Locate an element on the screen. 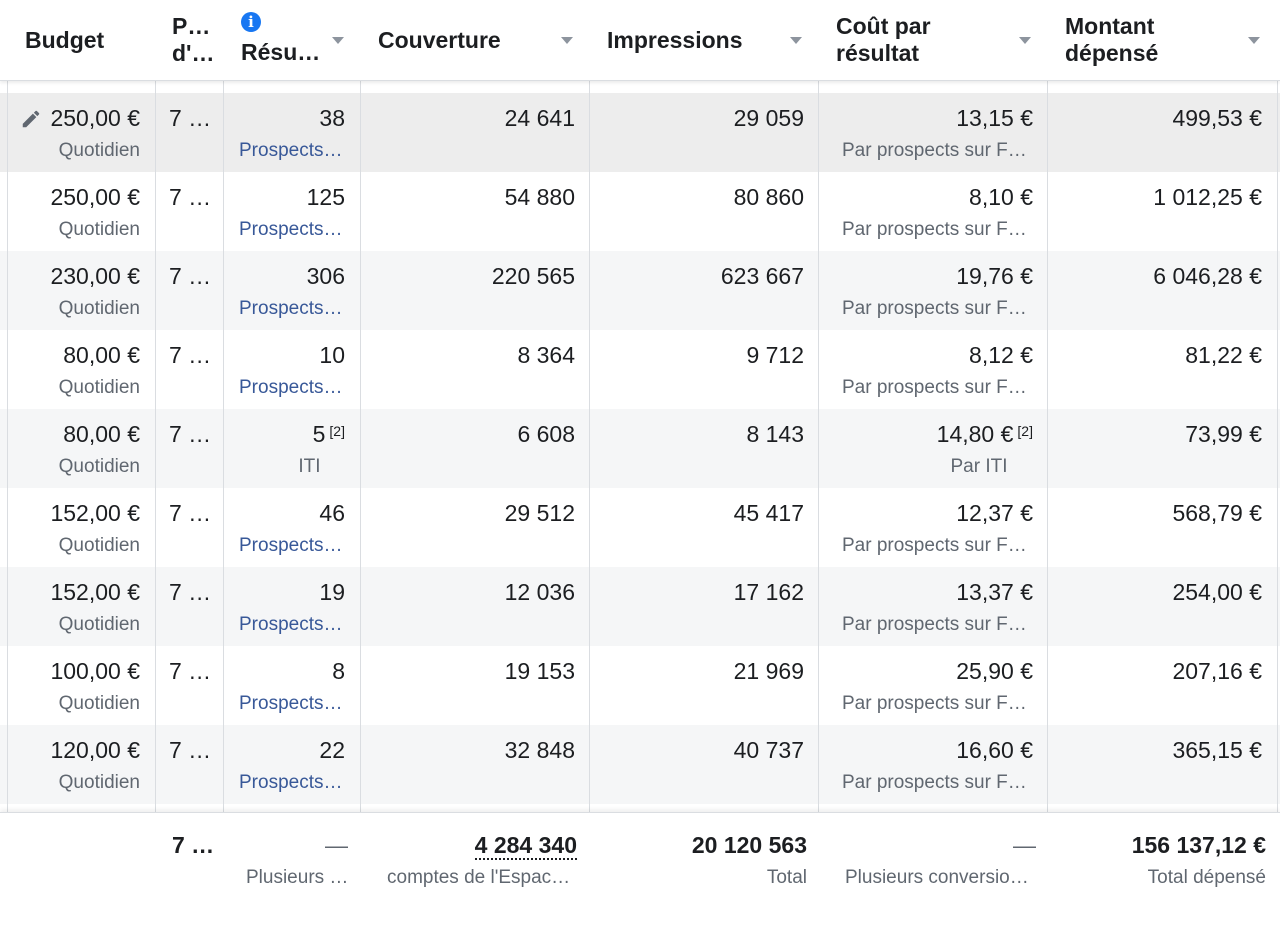 This screenshot has width=1280, height=925. column-header-cost-per-result: Coût par résultat is located at coordinates (933, 40).